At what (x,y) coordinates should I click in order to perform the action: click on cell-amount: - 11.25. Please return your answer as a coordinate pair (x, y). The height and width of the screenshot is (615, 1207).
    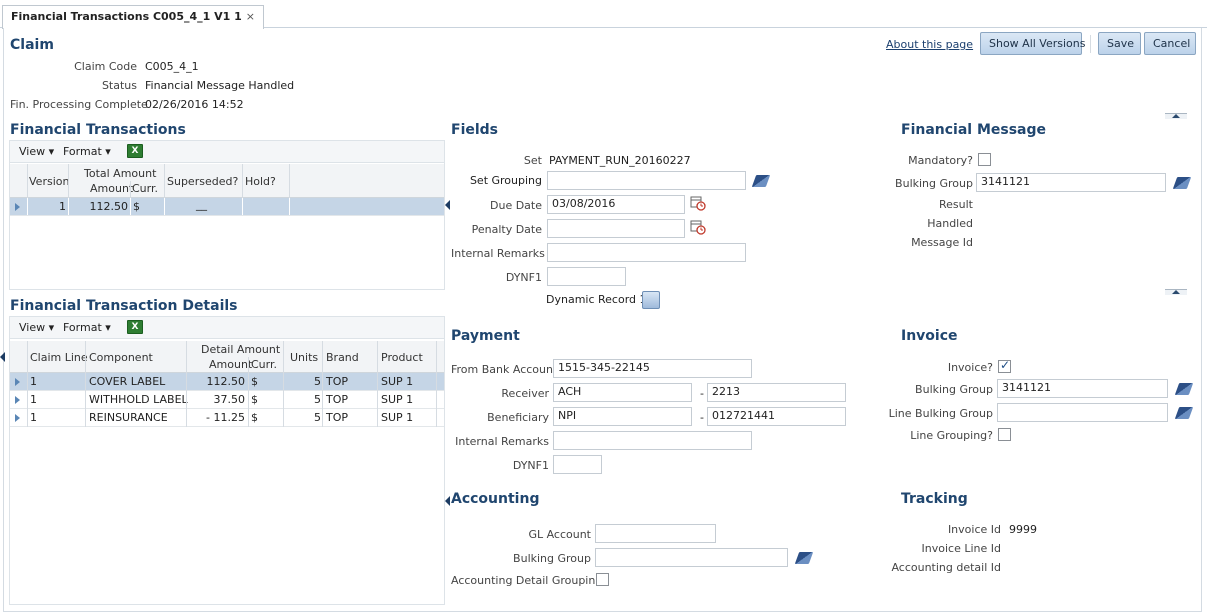
    Looking at the image, I should click on (225, 417).